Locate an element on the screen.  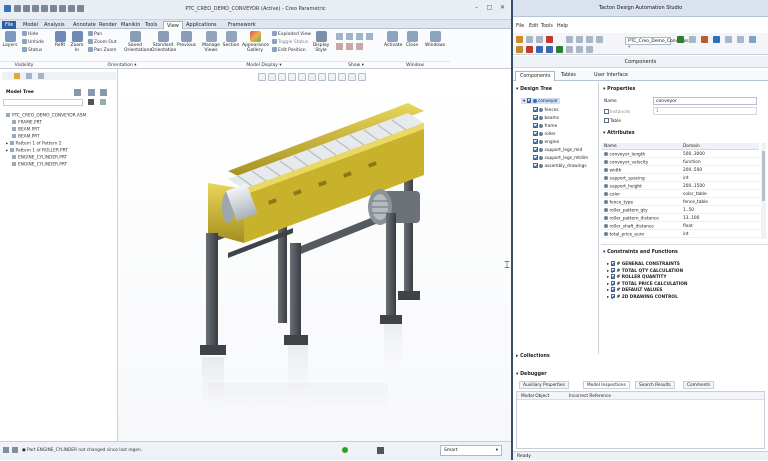
ribbon-tab-tools: Tools is located at coordinates (151, 25).